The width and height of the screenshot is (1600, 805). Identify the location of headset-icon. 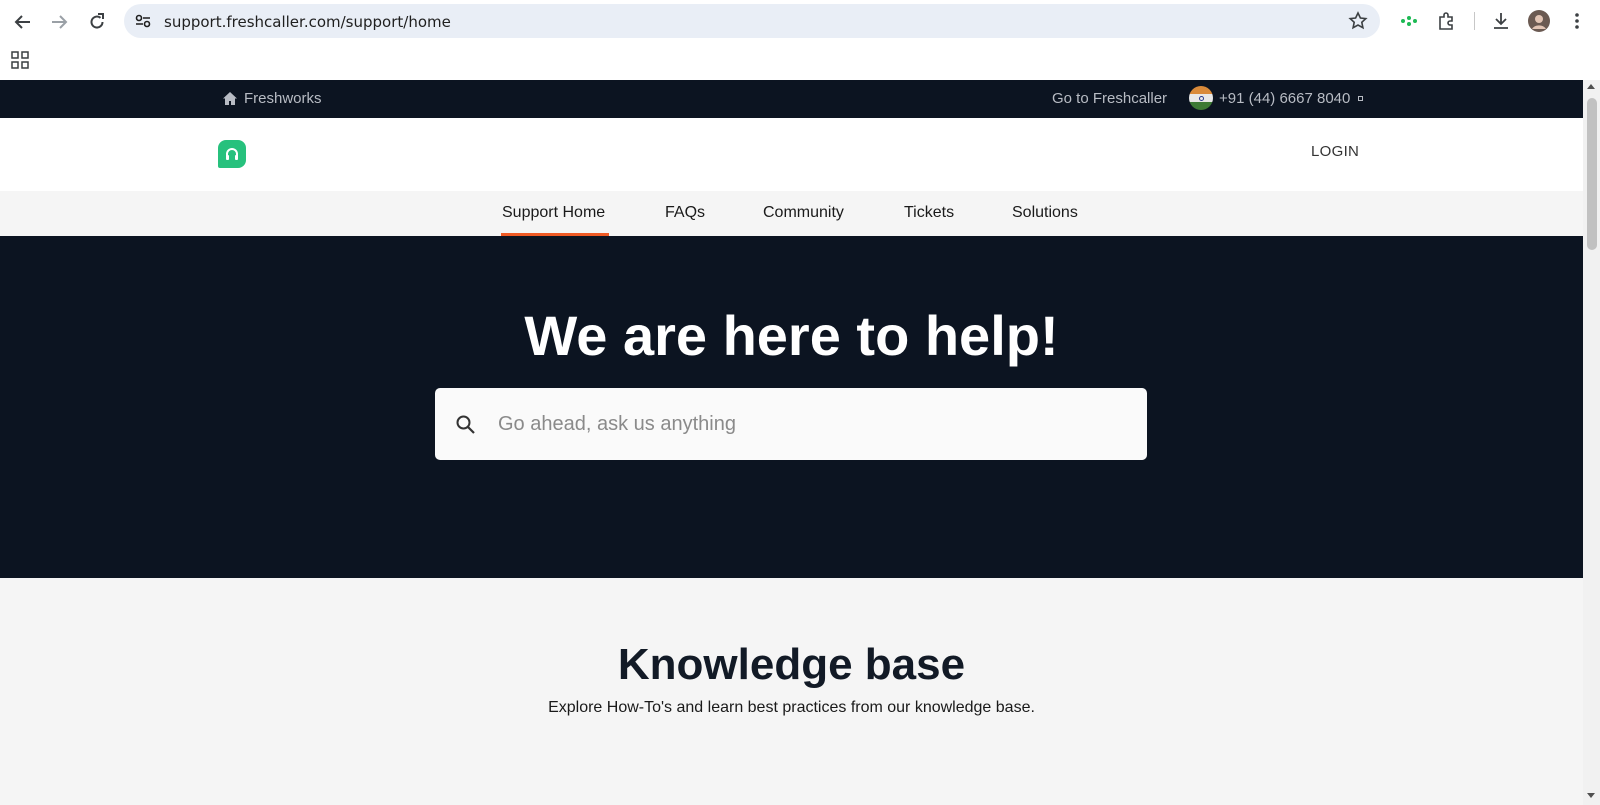
(232, 154).